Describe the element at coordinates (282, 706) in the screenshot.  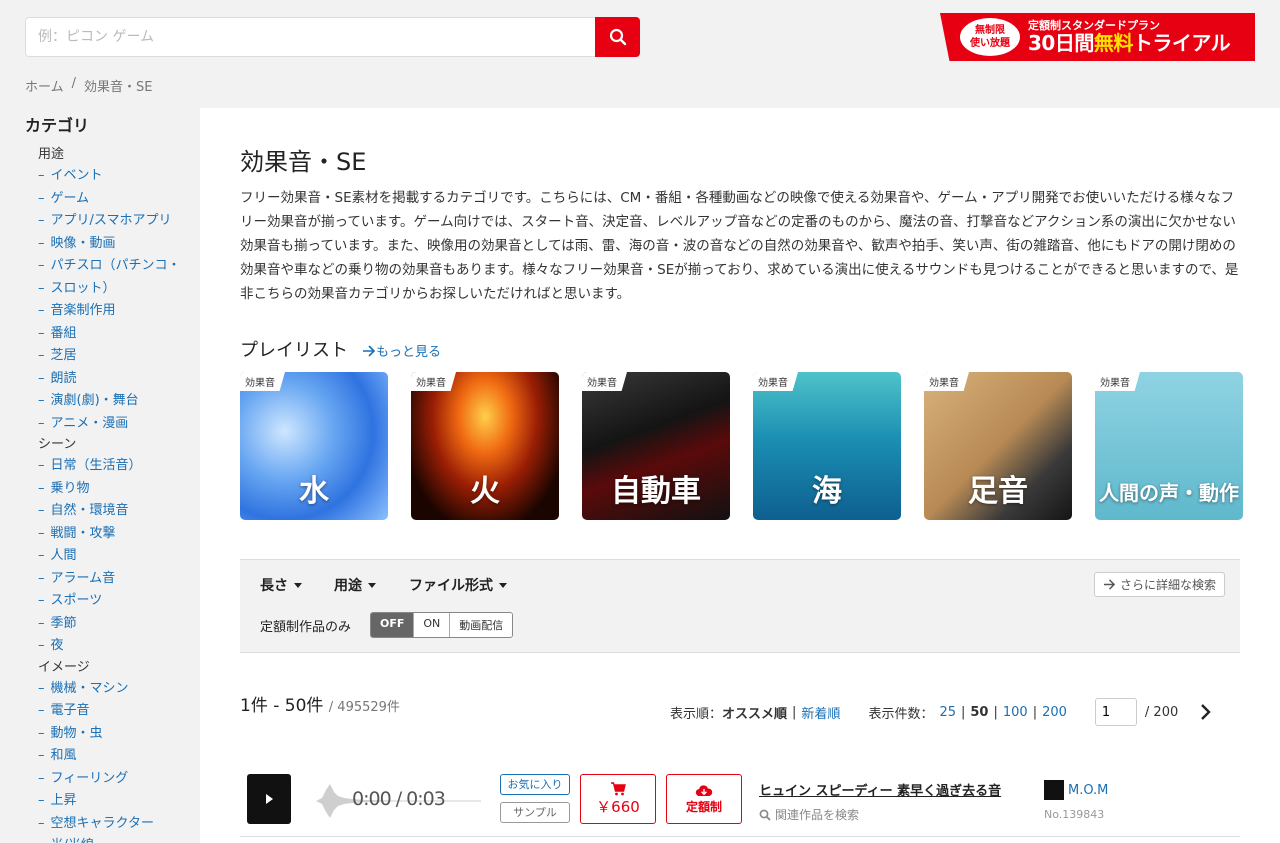
I see `result-range: 1件 - 50件` at that location.